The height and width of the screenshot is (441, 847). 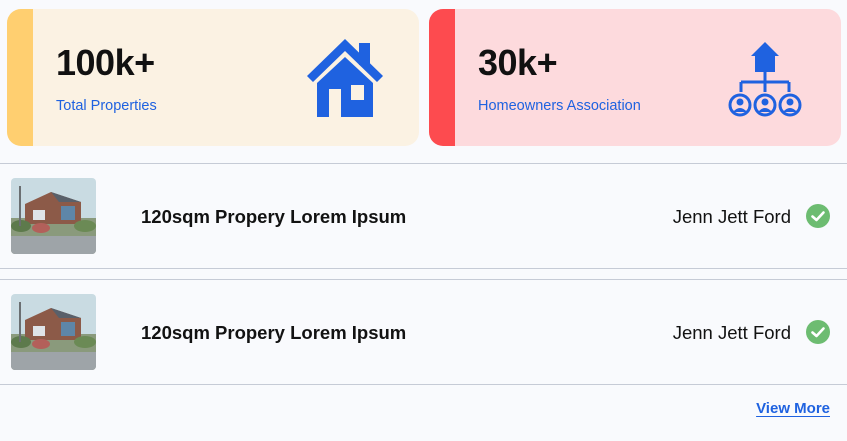 I want to click on homeowners-association-value: 30k+, so click(x=518, y=62).